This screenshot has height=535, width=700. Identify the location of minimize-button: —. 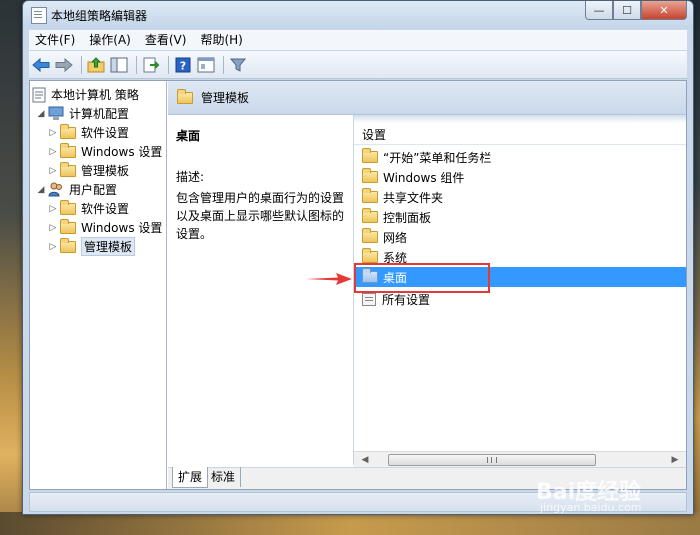
(599, 10).